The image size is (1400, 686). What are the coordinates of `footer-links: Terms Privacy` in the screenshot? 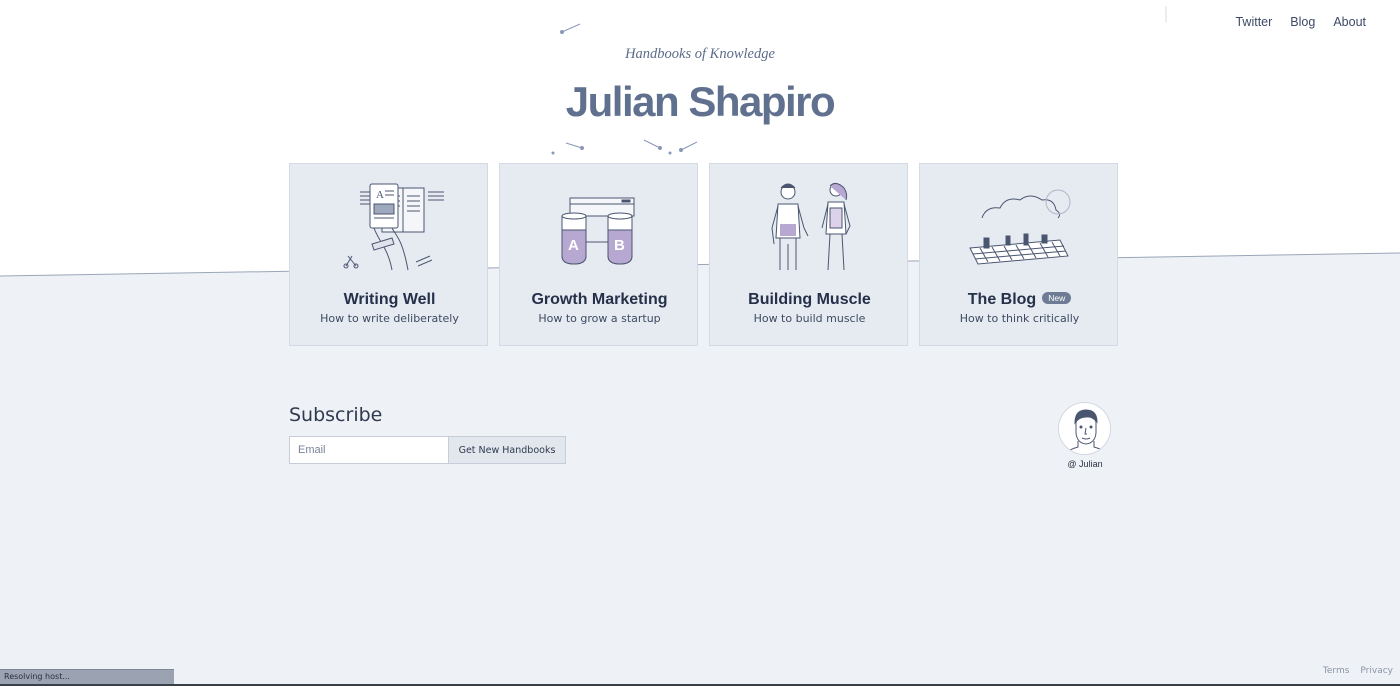 It's located at (1358, 671).